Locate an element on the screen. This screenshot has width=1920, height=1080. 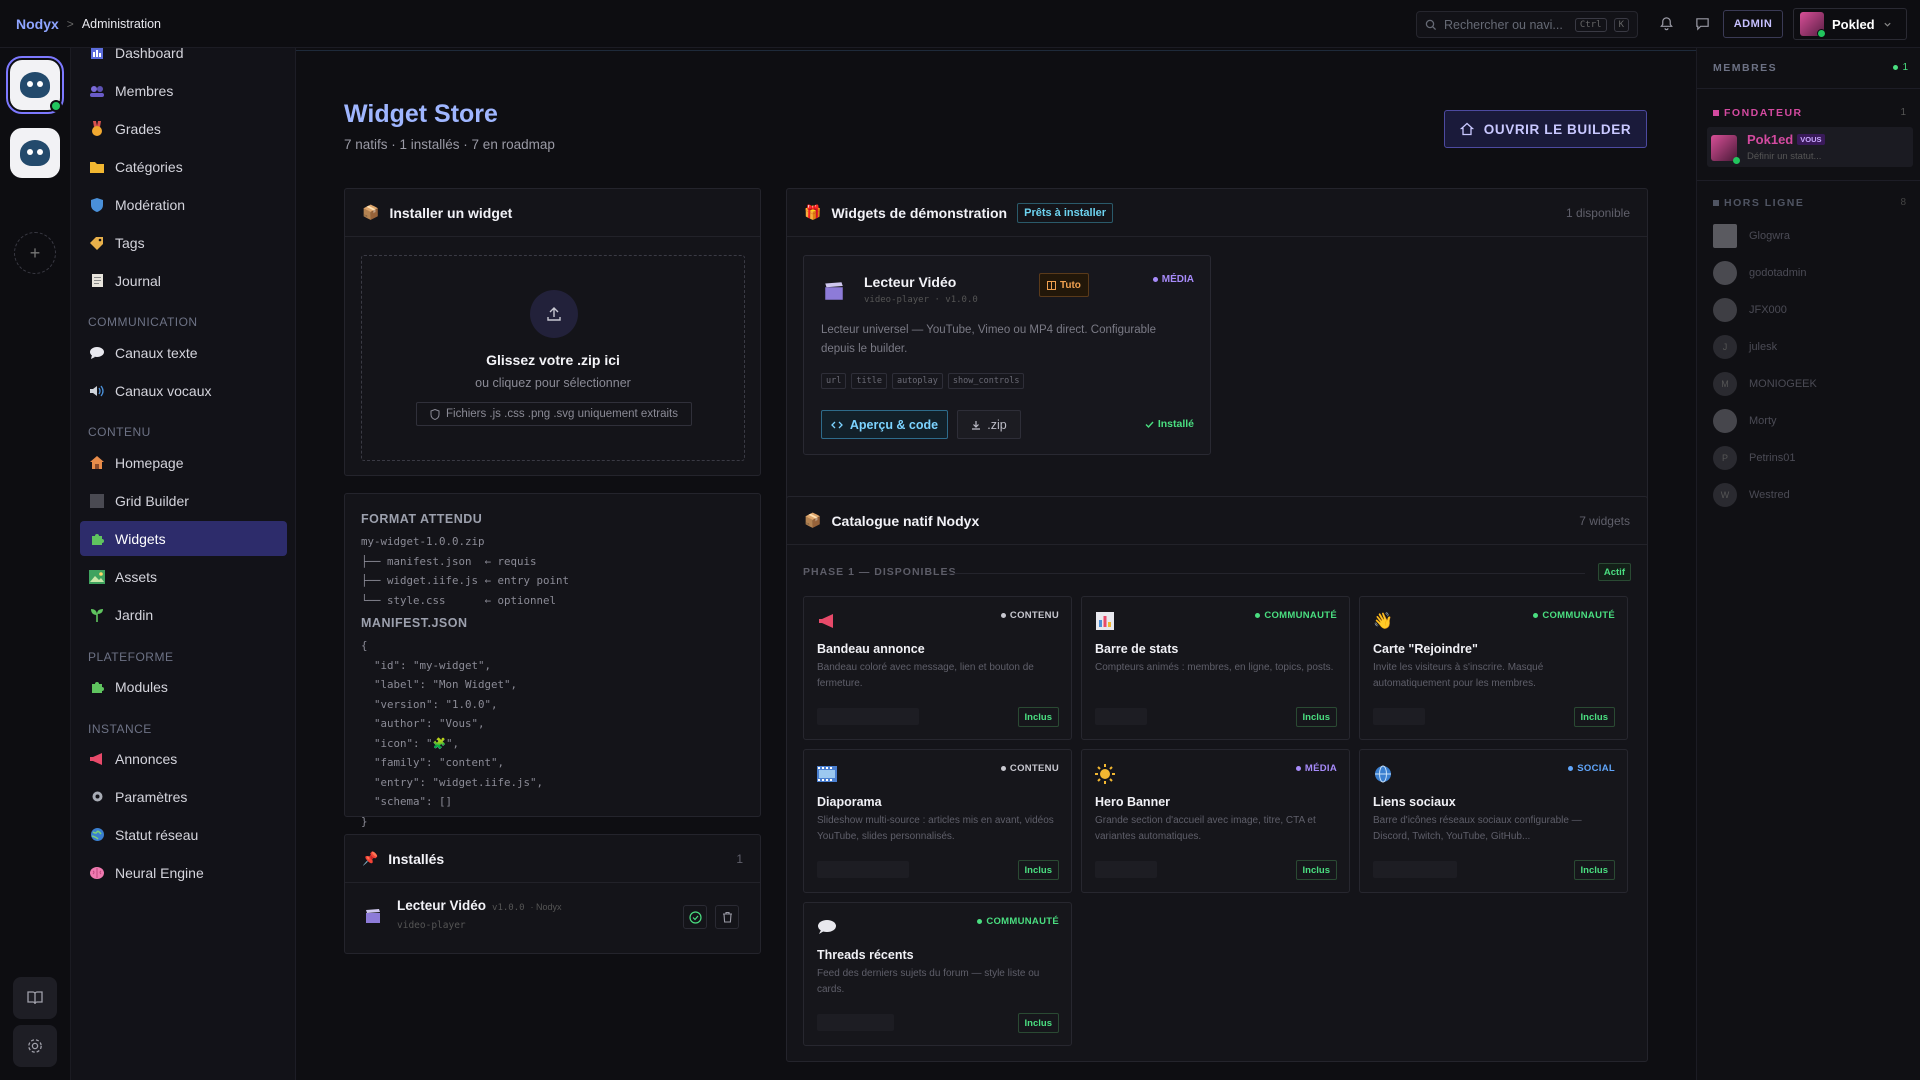
tuto-label: Tuto is located at coordinates (1070, 285).